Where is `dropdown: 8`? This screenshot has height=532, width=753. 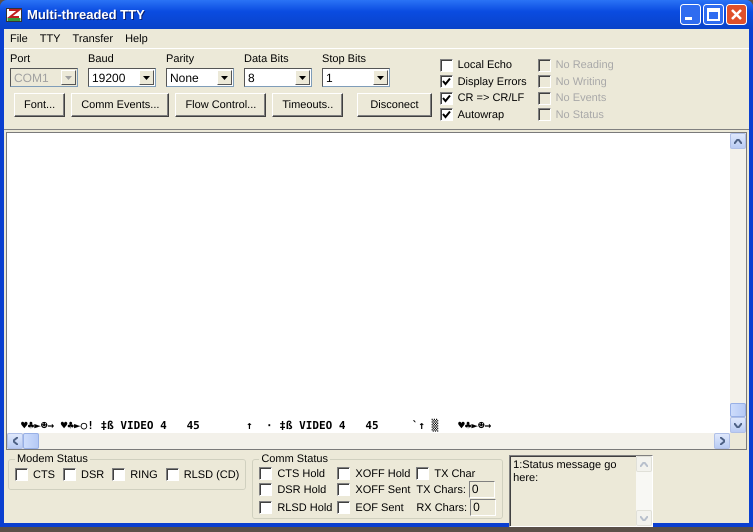 dropdown: 8 is located at coordinates (278, 77).